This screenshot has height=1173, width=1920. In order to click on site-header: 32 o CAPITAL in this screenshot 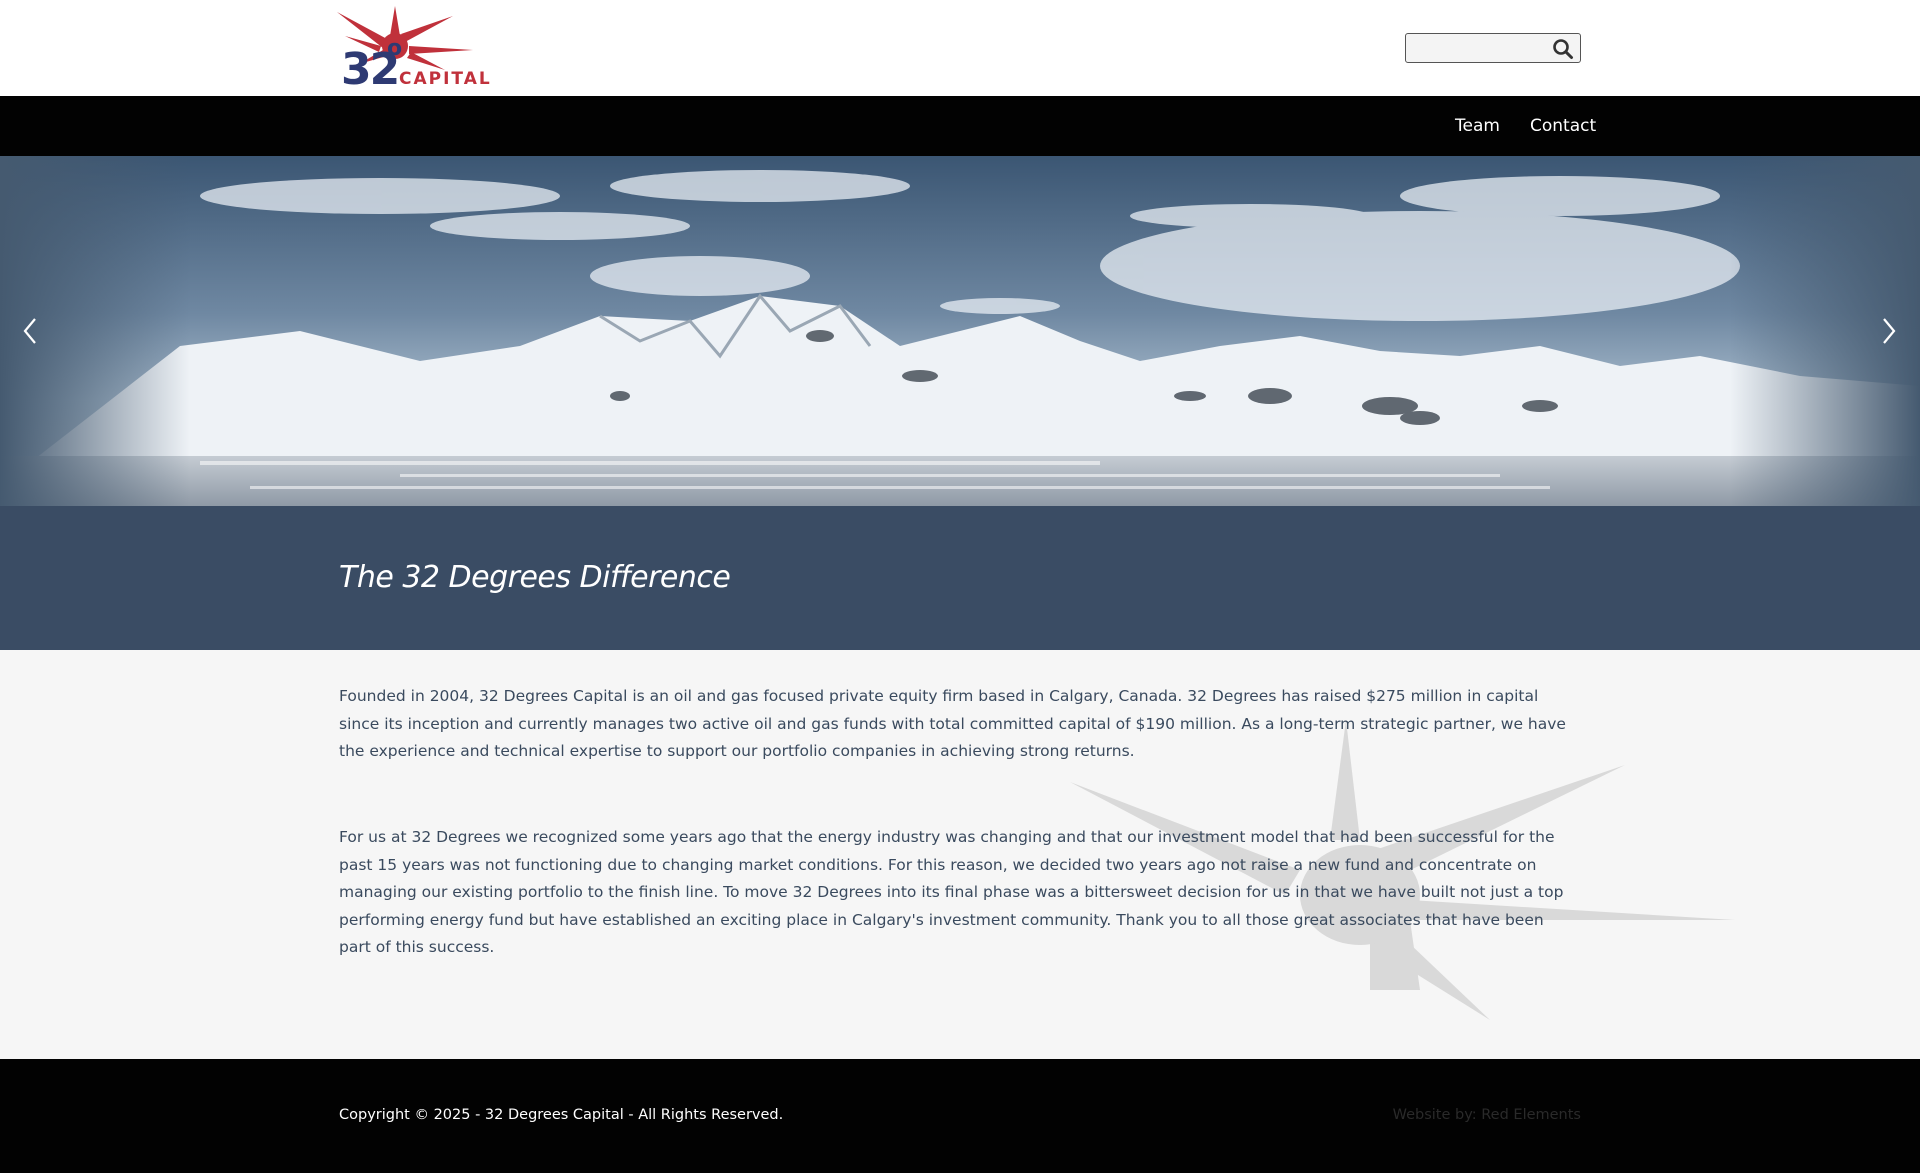, I will do `click(960, 48)`.